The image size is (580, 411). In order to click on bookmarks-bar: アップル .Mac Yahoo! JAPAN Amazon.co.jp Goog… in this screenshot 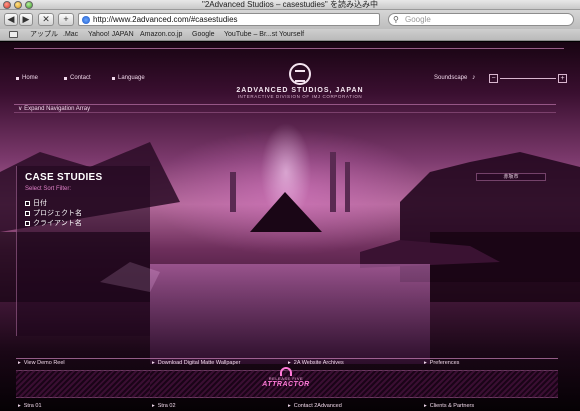, I will do `click(290, 35)`.